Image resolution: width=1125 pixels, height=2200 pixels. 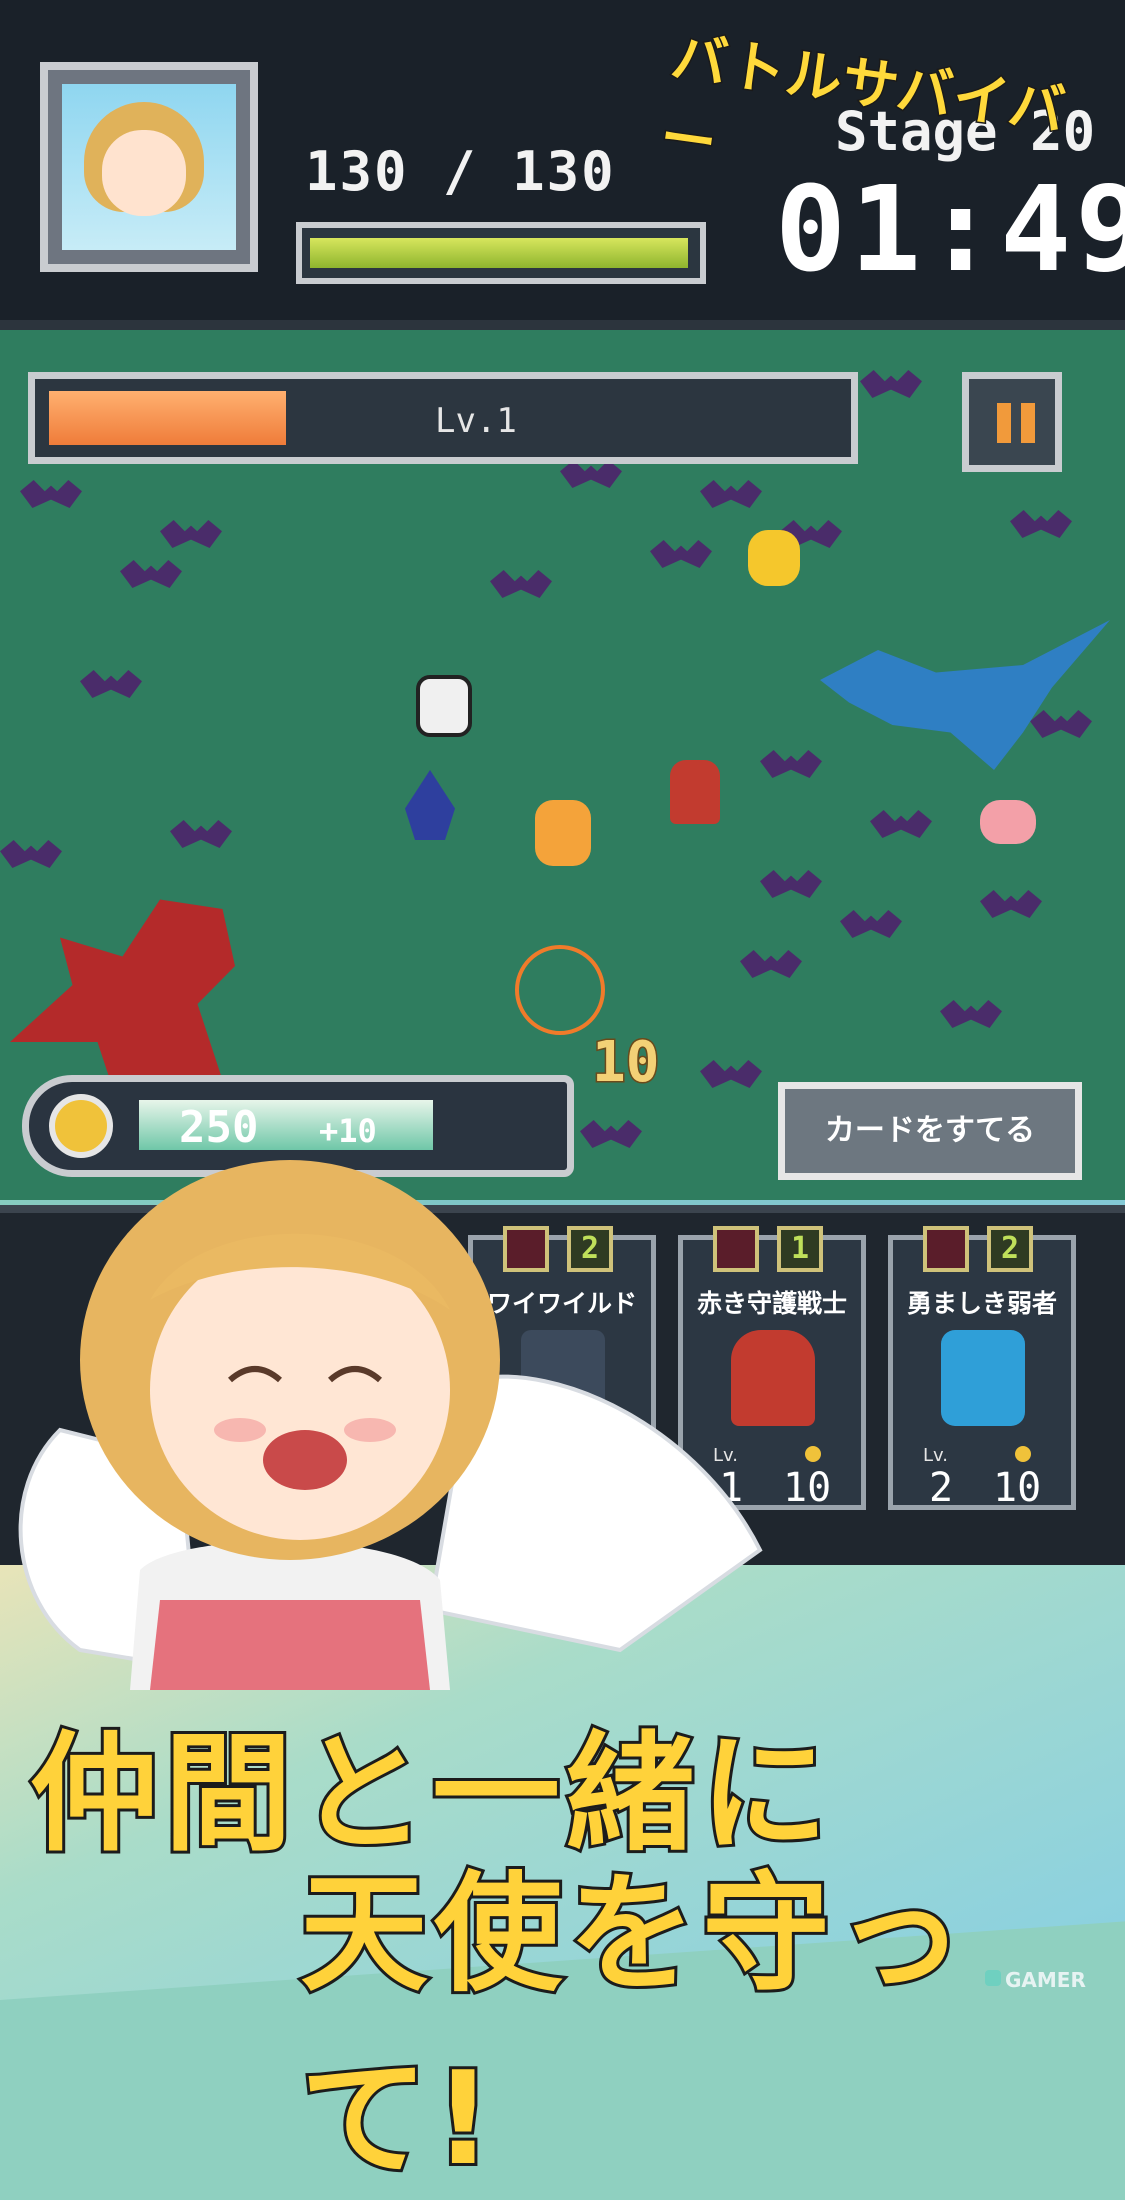 What do you see at coordinates (774, 558) in the screenshot?
I see `yellow-chick-enemy` at bounding box center [774, 558].